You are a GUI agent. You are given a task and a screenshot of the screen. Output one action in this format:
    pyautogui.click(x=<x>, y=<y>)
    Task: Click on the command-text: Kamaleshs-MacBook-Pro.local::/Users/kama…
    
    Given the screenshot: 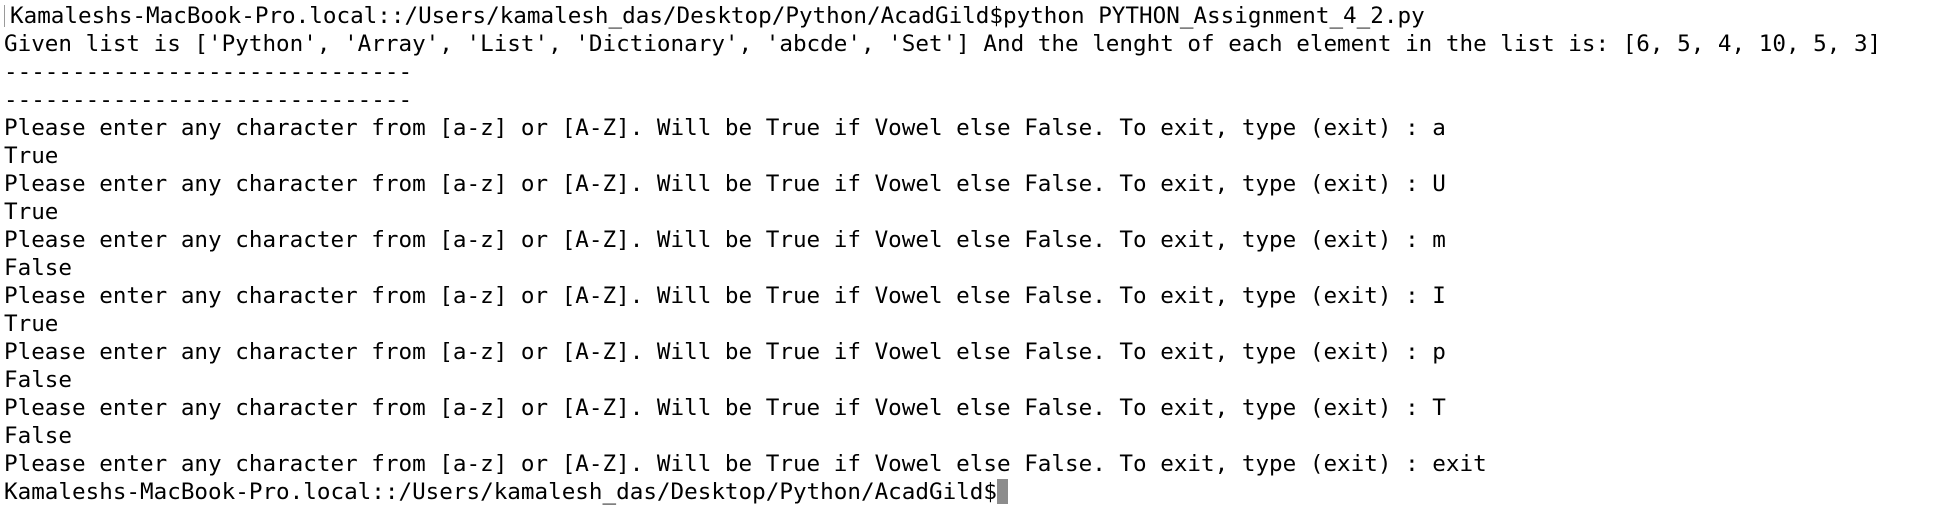 What is the action you would take?
    pyautogui.click(x=717, y=16)
    